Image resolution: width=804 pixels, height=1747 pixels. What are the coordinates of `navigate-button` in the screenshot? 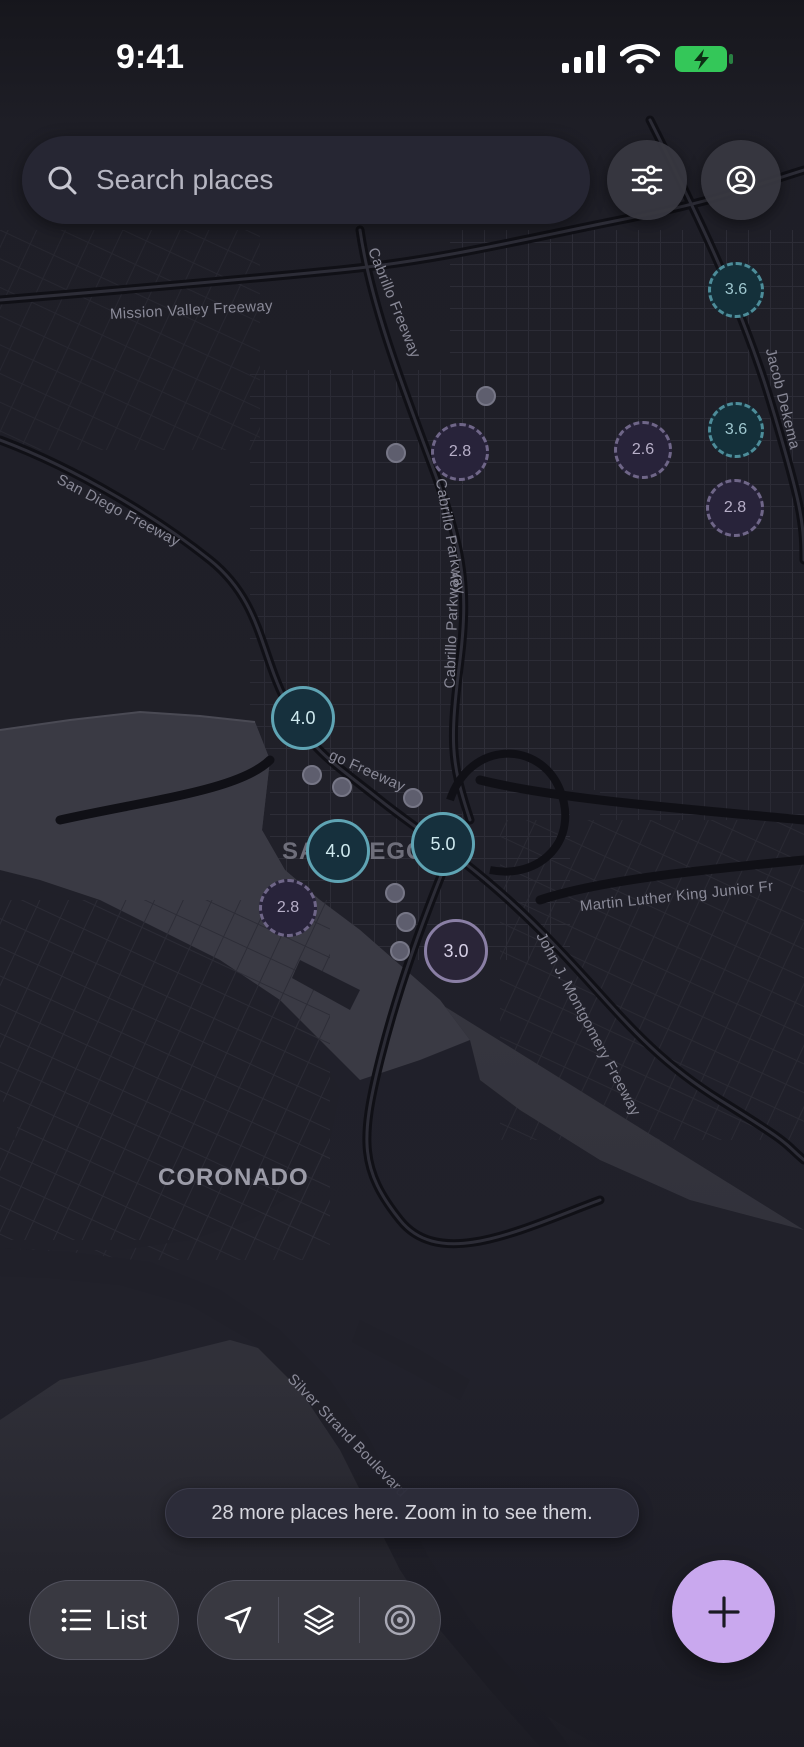 It's located at (238, 1620).